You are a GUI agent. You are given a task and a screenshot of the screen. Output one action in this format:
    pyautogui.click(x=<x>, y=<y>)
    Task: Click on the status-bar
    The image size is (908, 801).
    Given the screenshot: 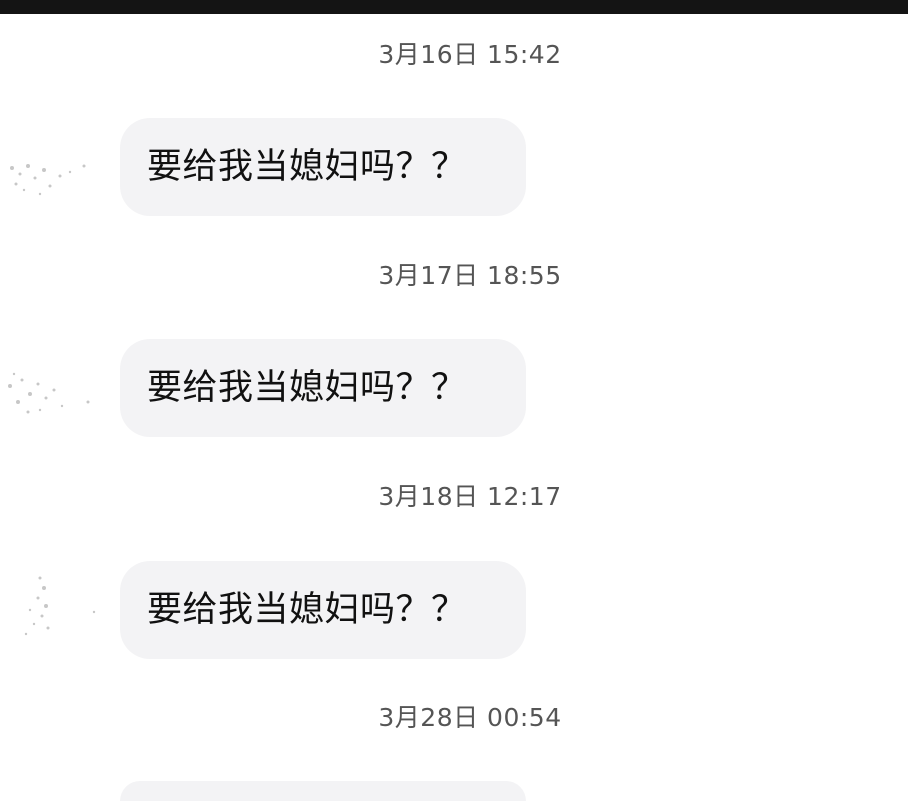 What is the action you would take?
    pyautogui.click(x=454, y=7)
    